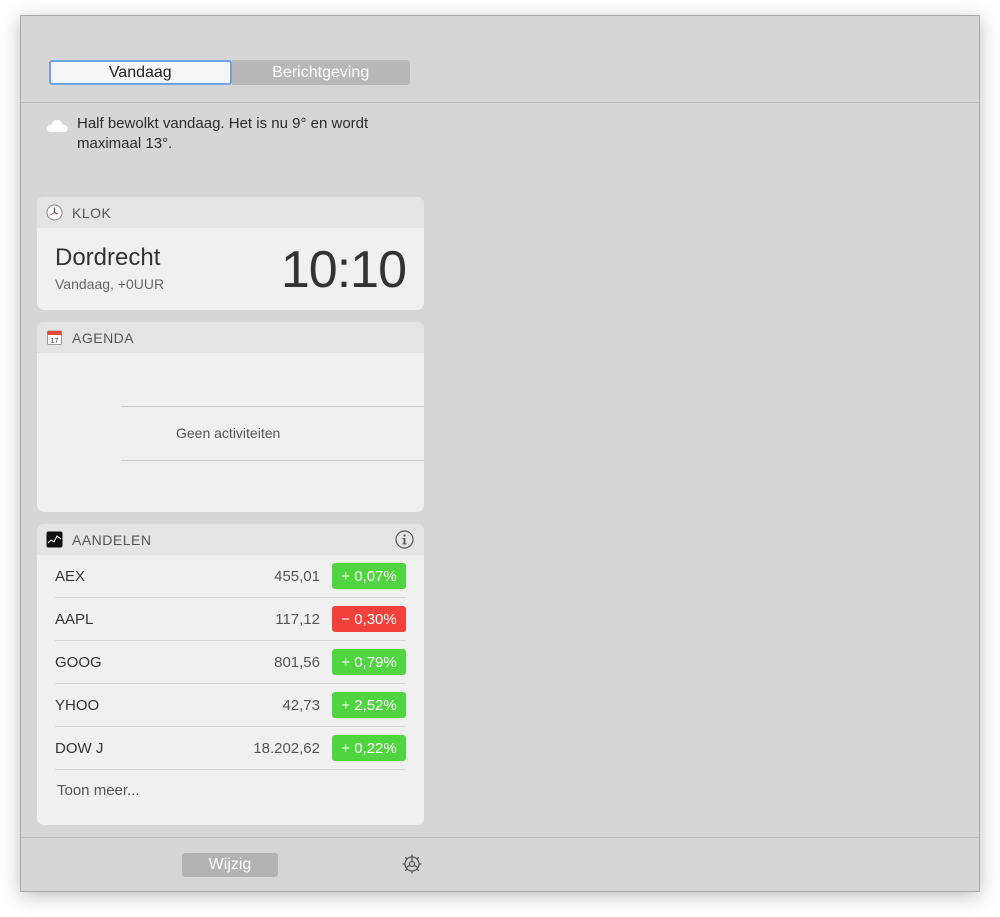 Image resolution: width=1000 pixels, height=917 pixels. Describe the element at coordinates (92, 212) in the screenshot. I see `clock-widget-title: KLOK` at that location.